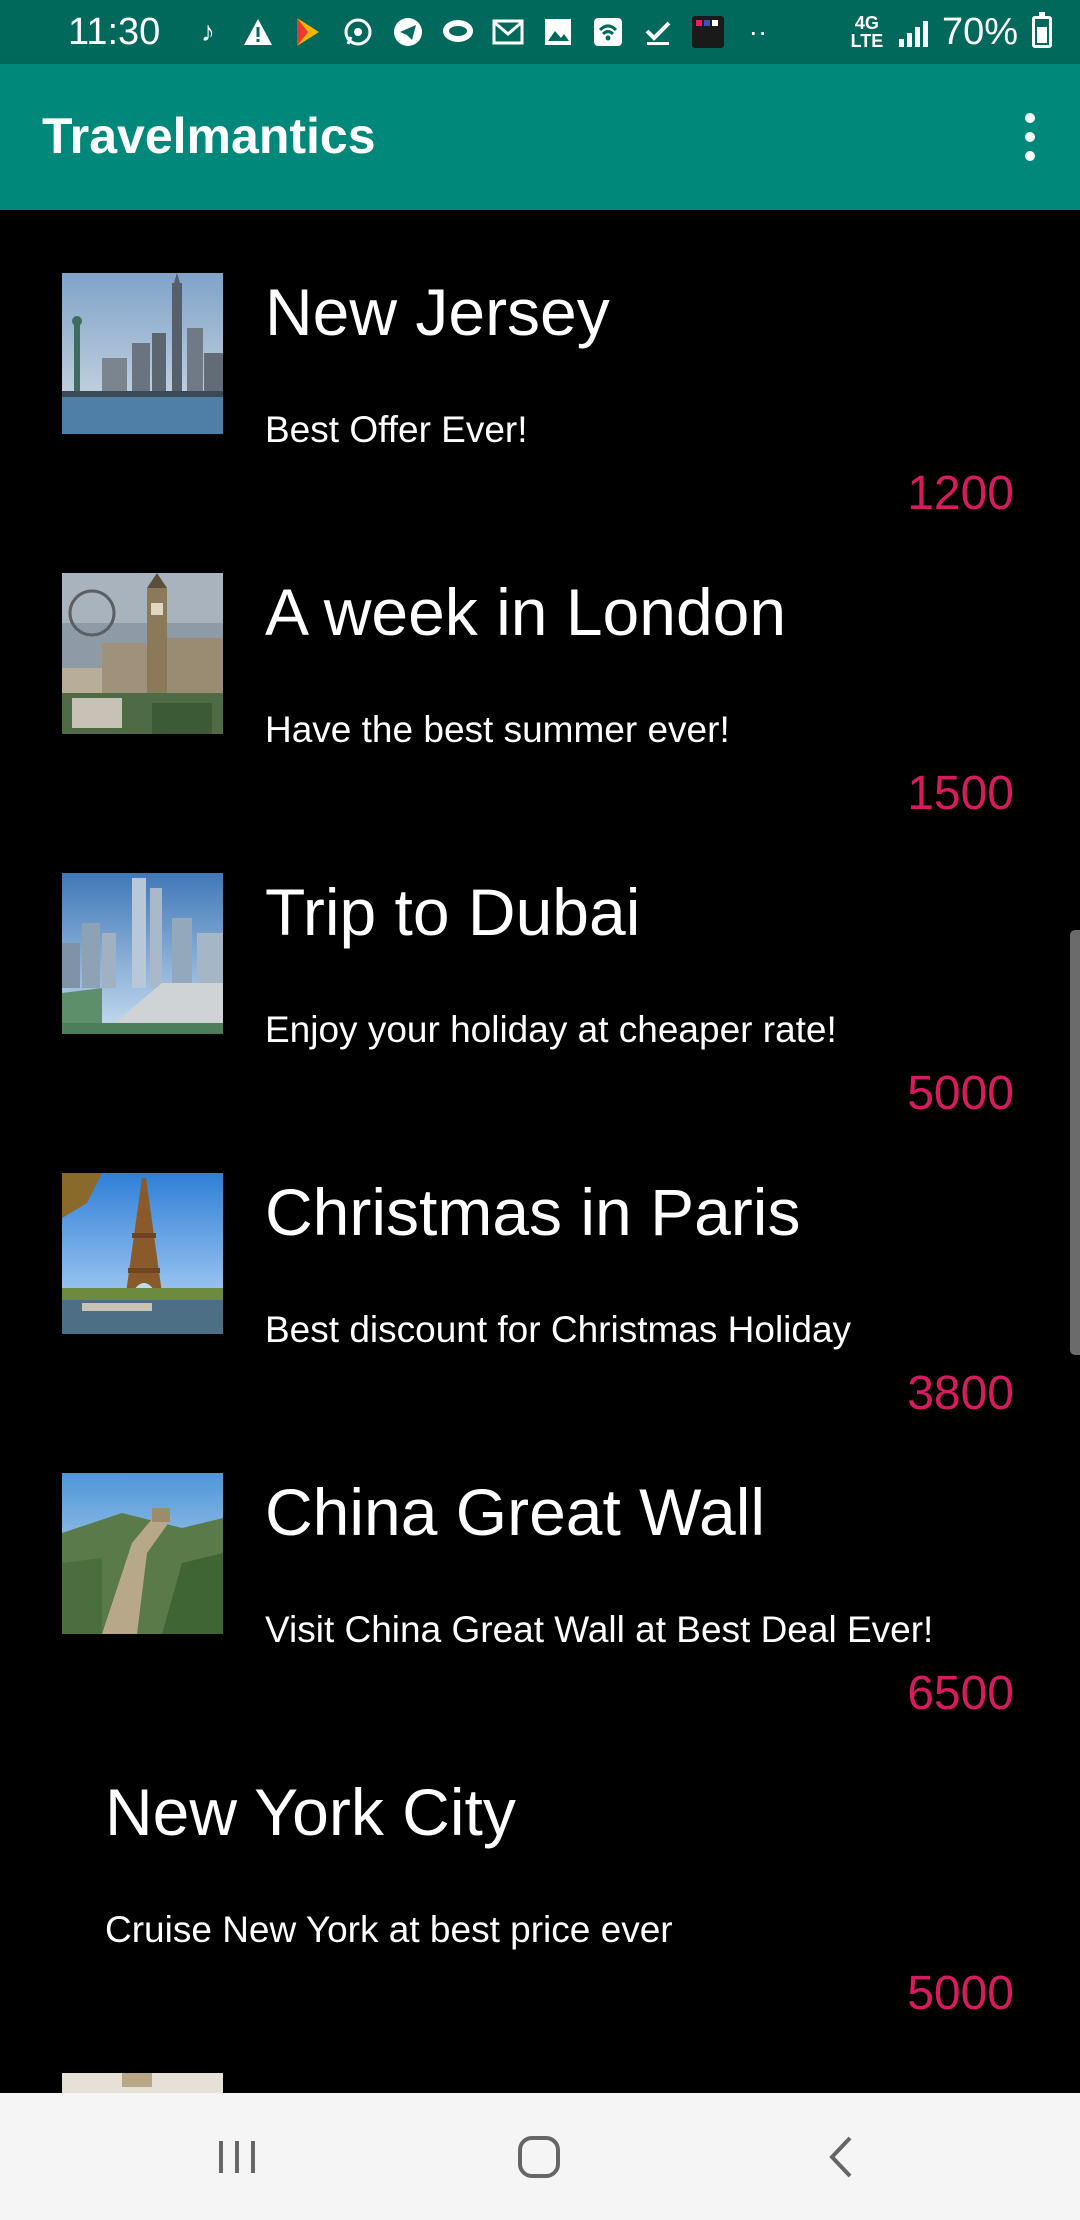  What do you see at coordinates (458, 32) in the screenshot?
I see `messages-icon` at bounding box center [458, 32].